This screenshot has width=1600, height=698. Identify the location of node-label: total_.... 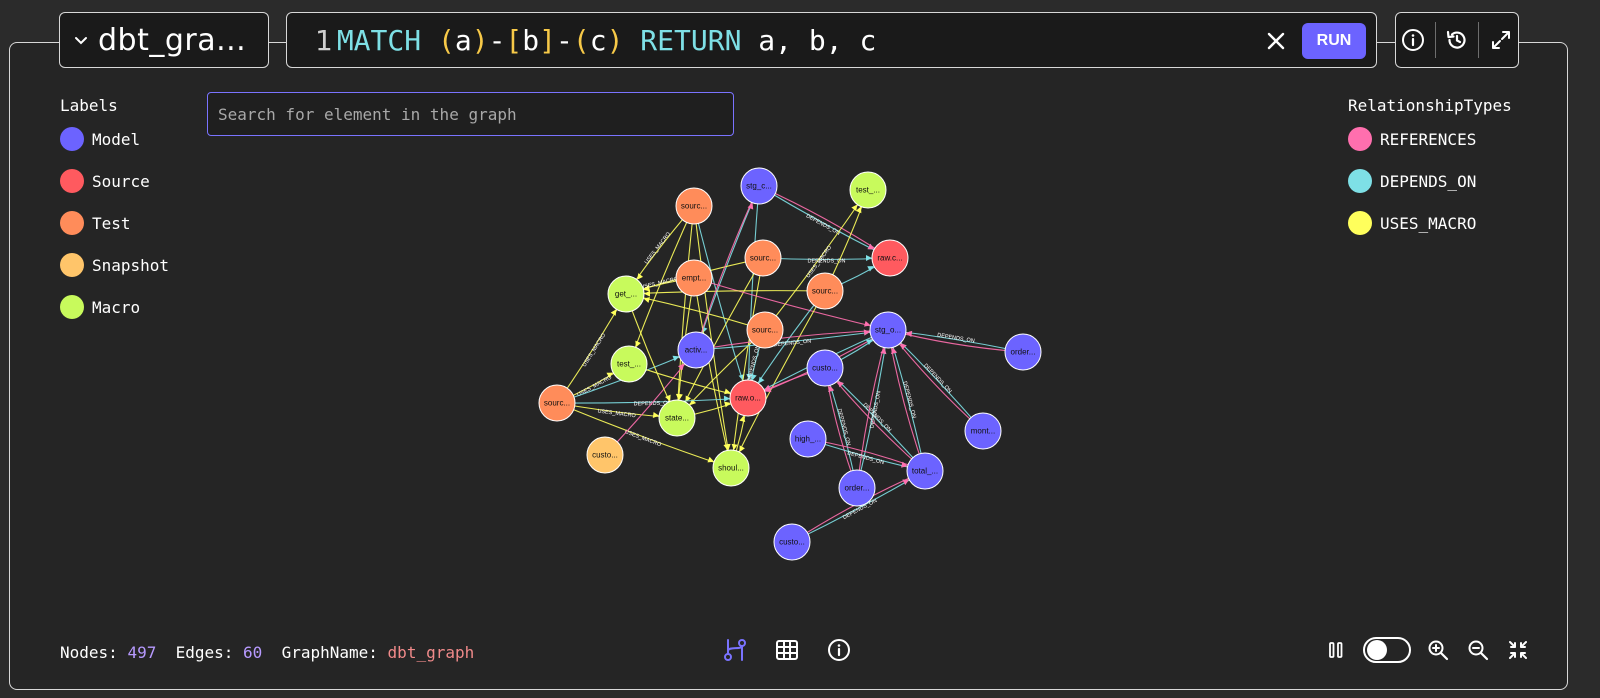
(925, 471).